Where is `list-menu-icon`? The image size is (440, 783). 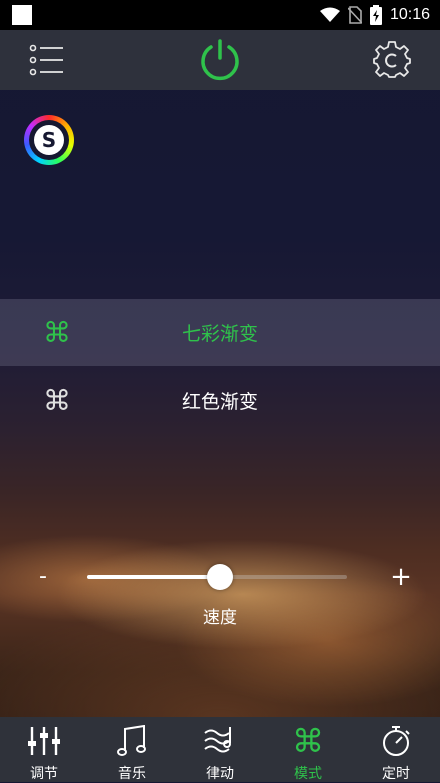 list-menu-icon is located at coordinates (46, 60).